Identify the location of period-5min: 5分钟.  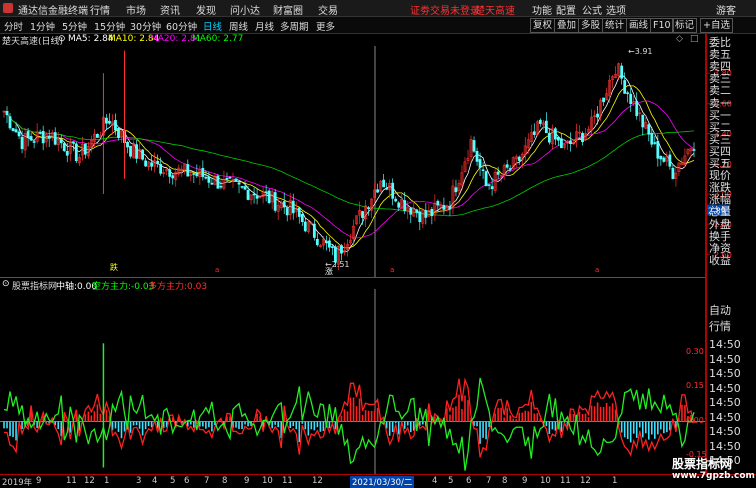
(74, 26).